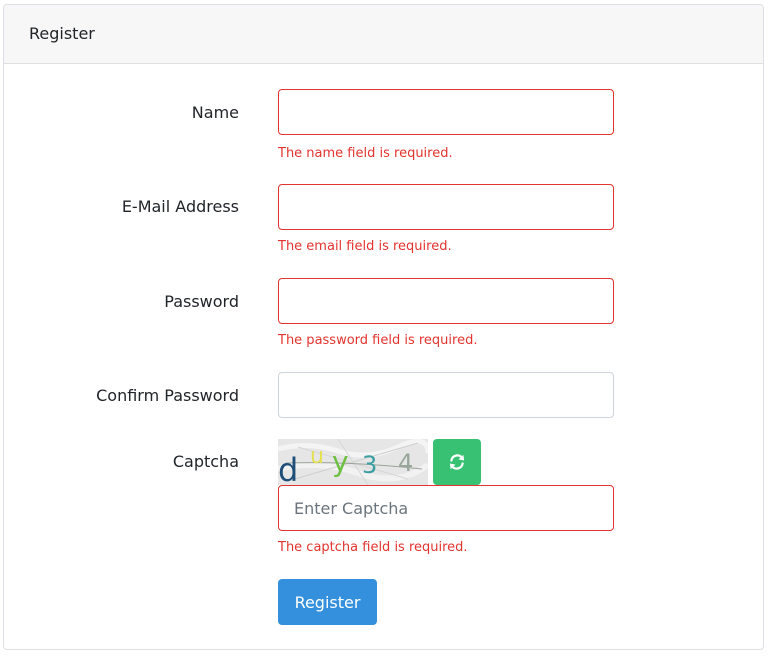 The width and height of the screenshot is (768, 656). What do you see at coordinates (446, 301) in the screenshot?
I see `password-input` at bounding box center [446, 301].